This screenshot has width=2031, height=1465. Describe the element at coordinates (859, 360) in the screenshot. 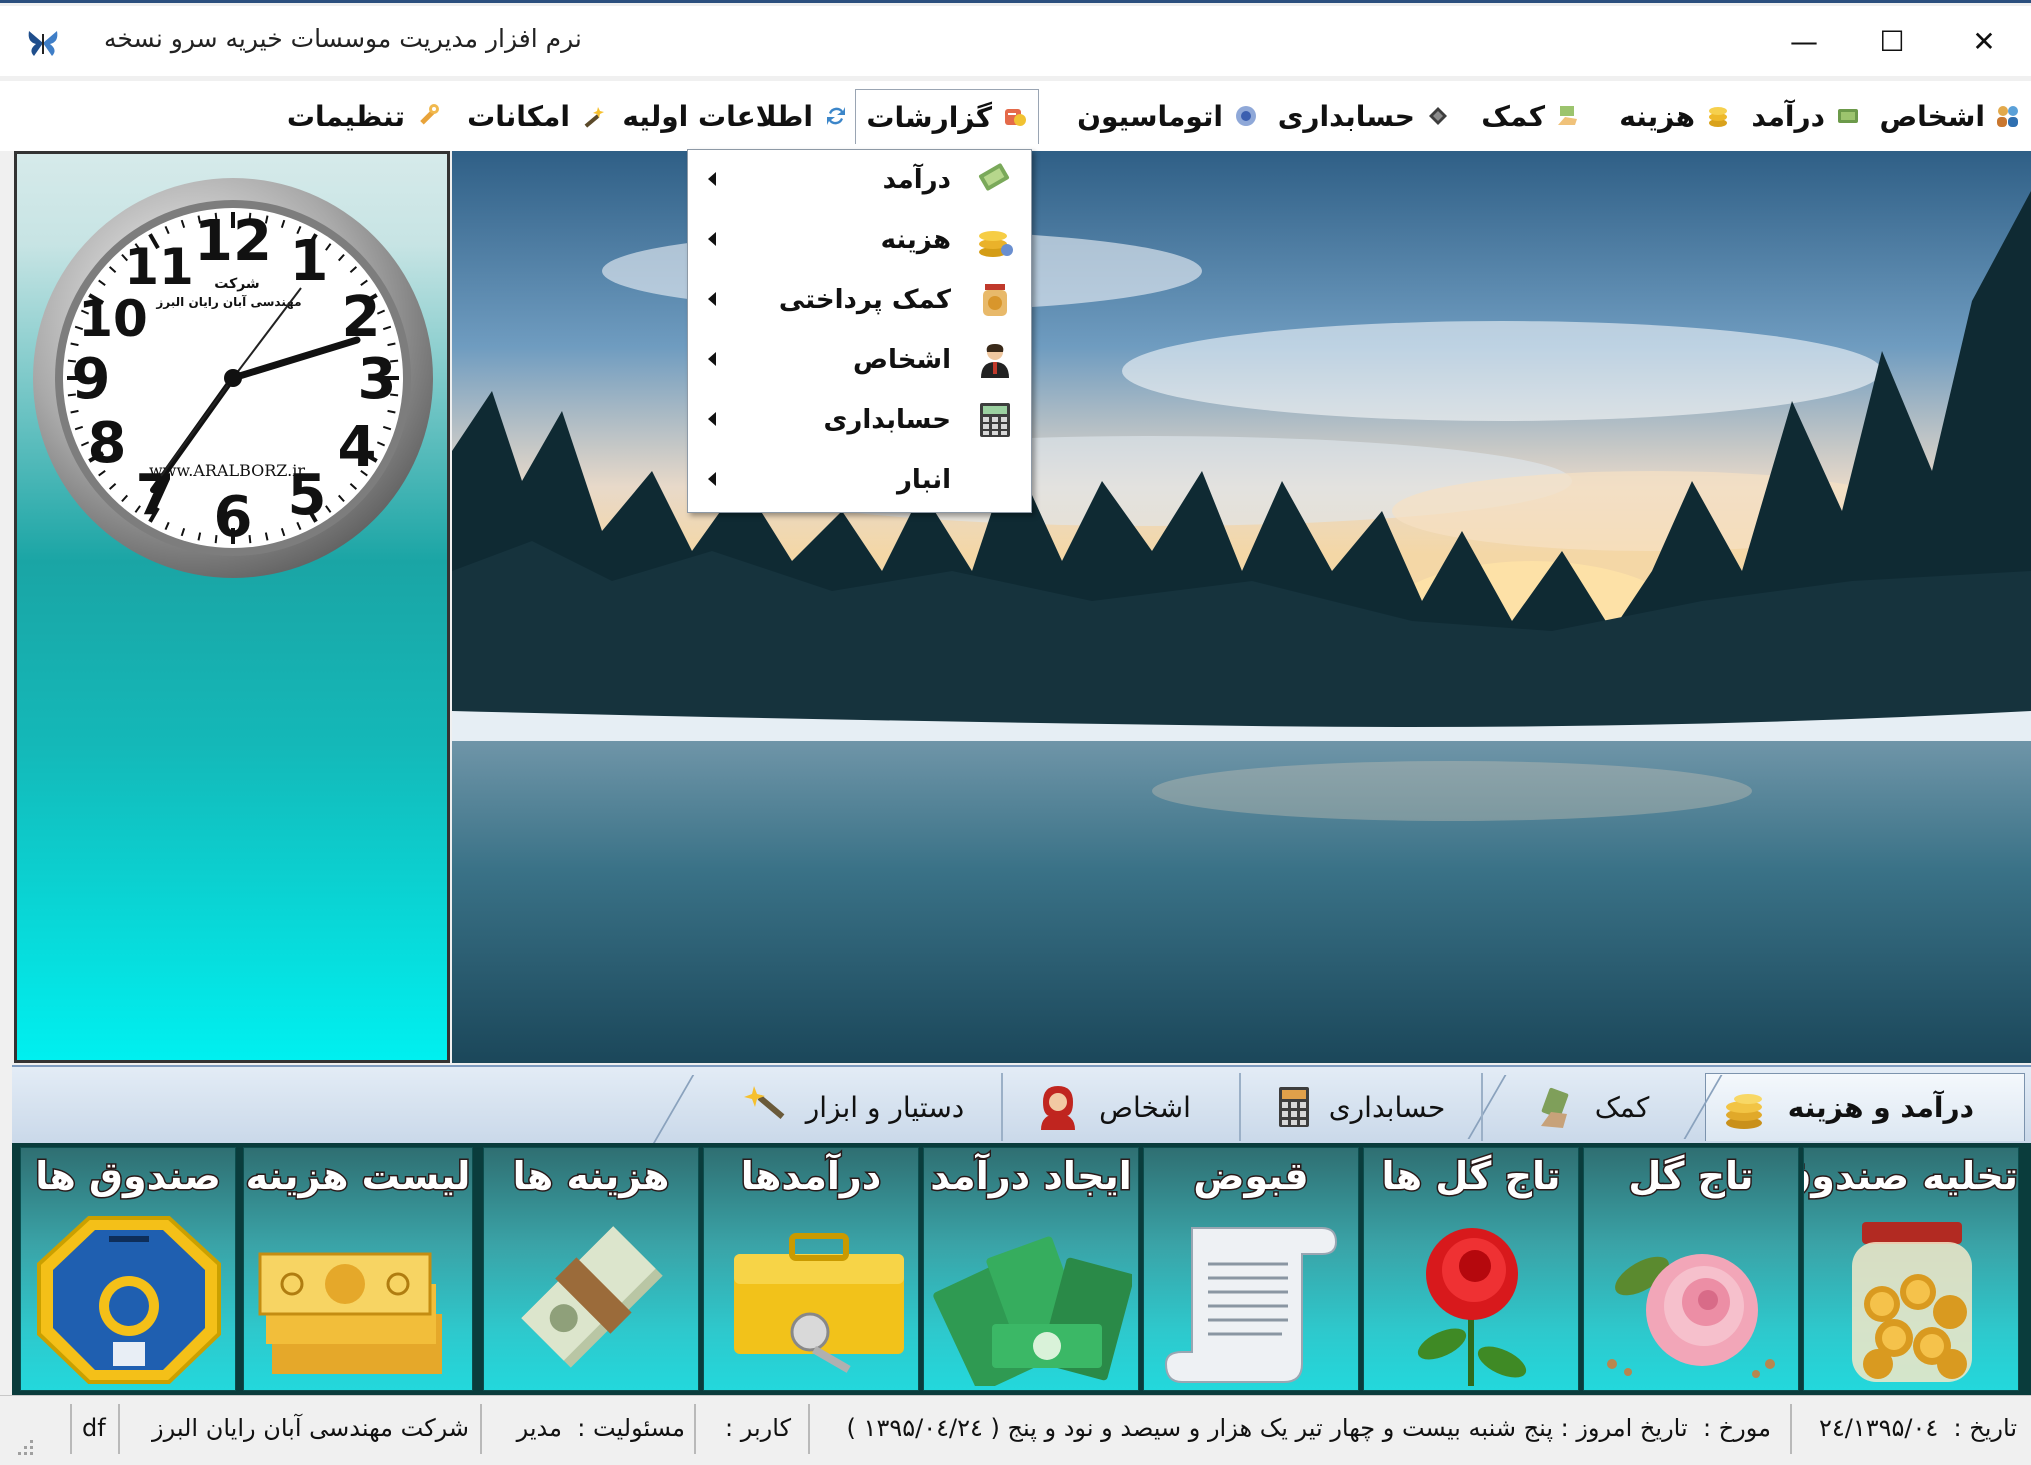

I see `dropdown-item-people: اشخاص` at that location.